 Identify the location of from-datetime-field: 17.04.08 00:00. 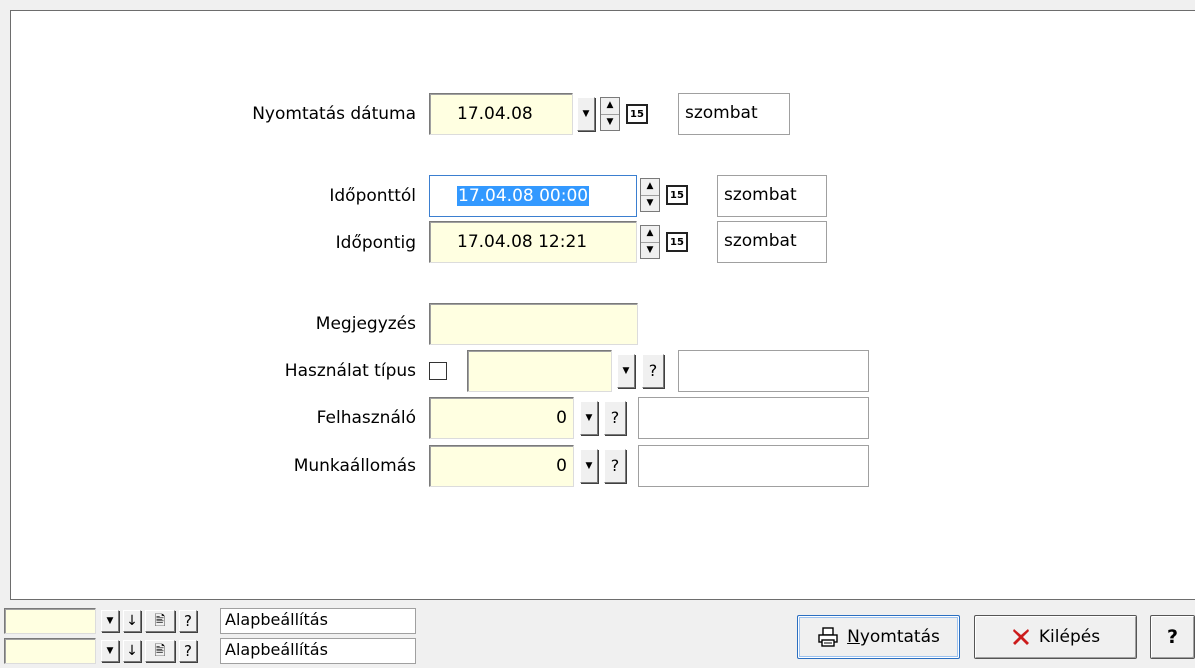
(533, 196).